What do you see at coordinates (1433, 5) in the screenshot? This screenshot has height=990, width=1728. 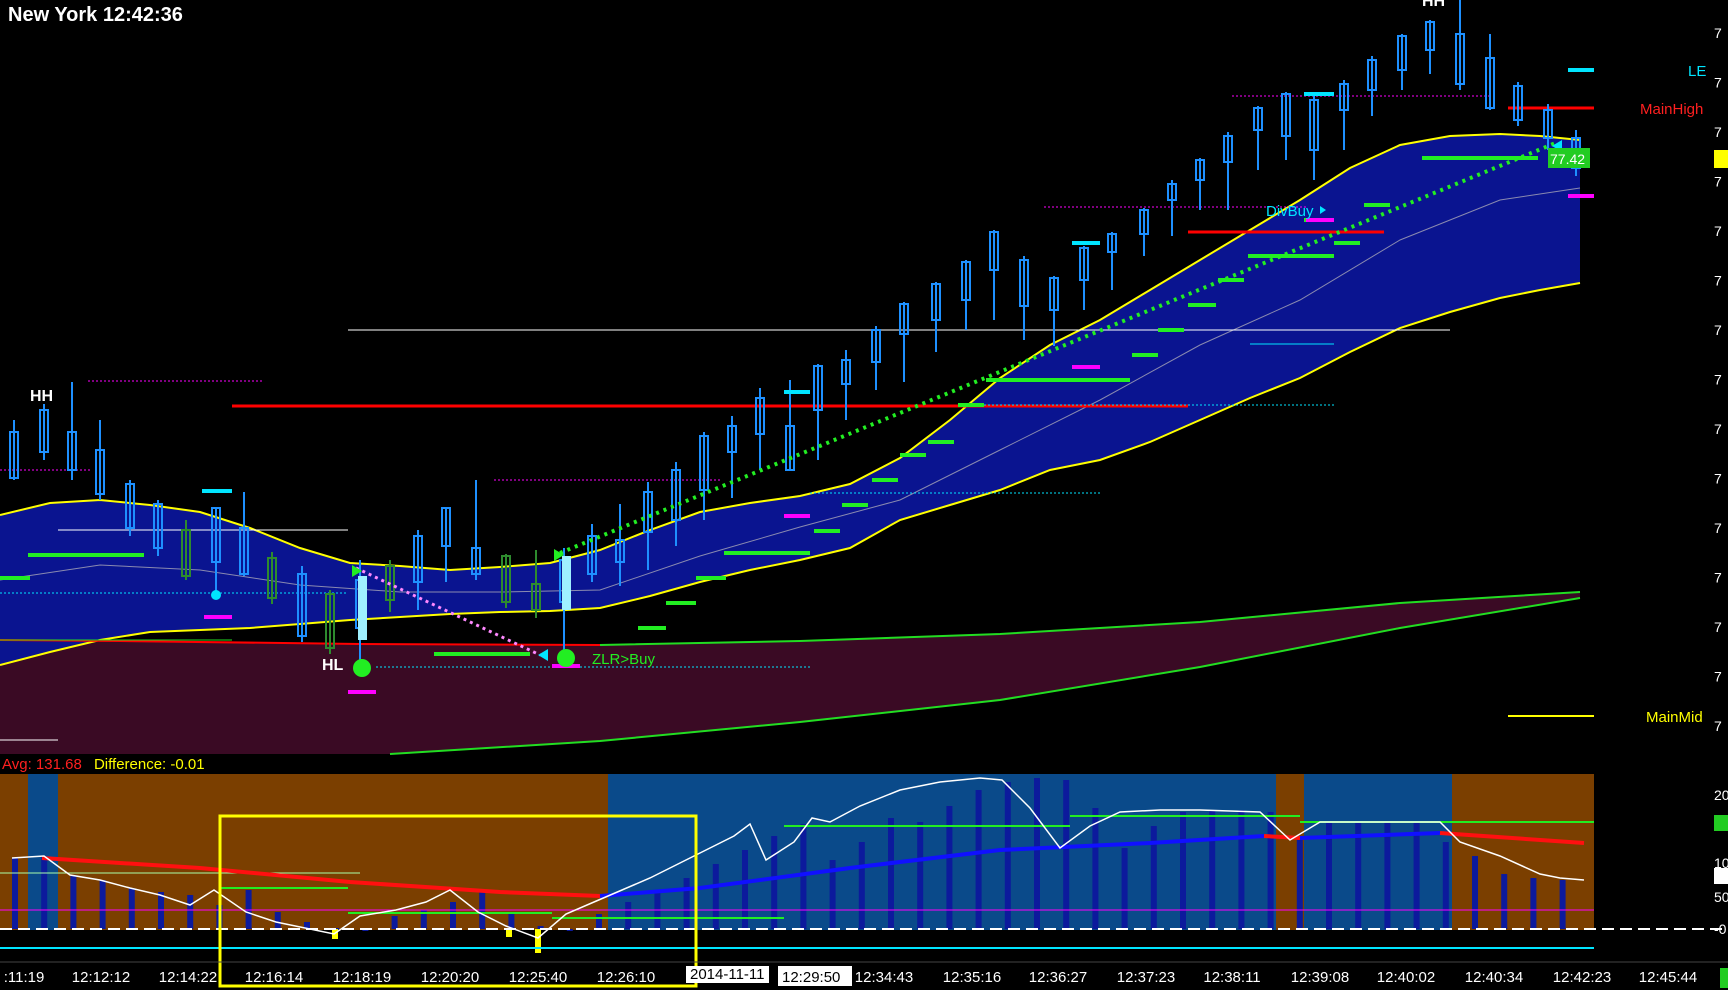 I see `hh-top-label: HH` at bounding box center [1433, 5].